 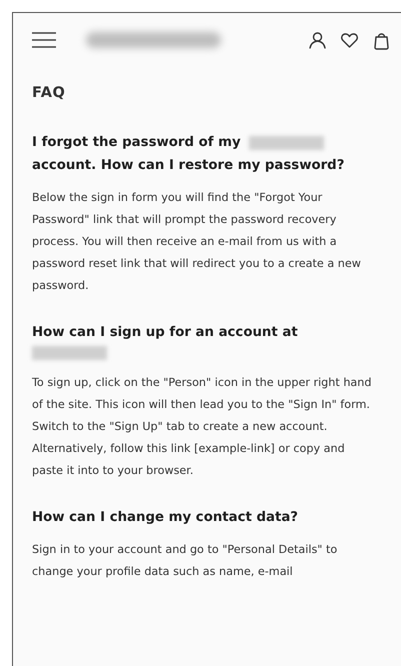 What do you see at coordinates (49, 93) in the screenshot?
I see `page-title: FAQ` at bounding box center [49, 93].